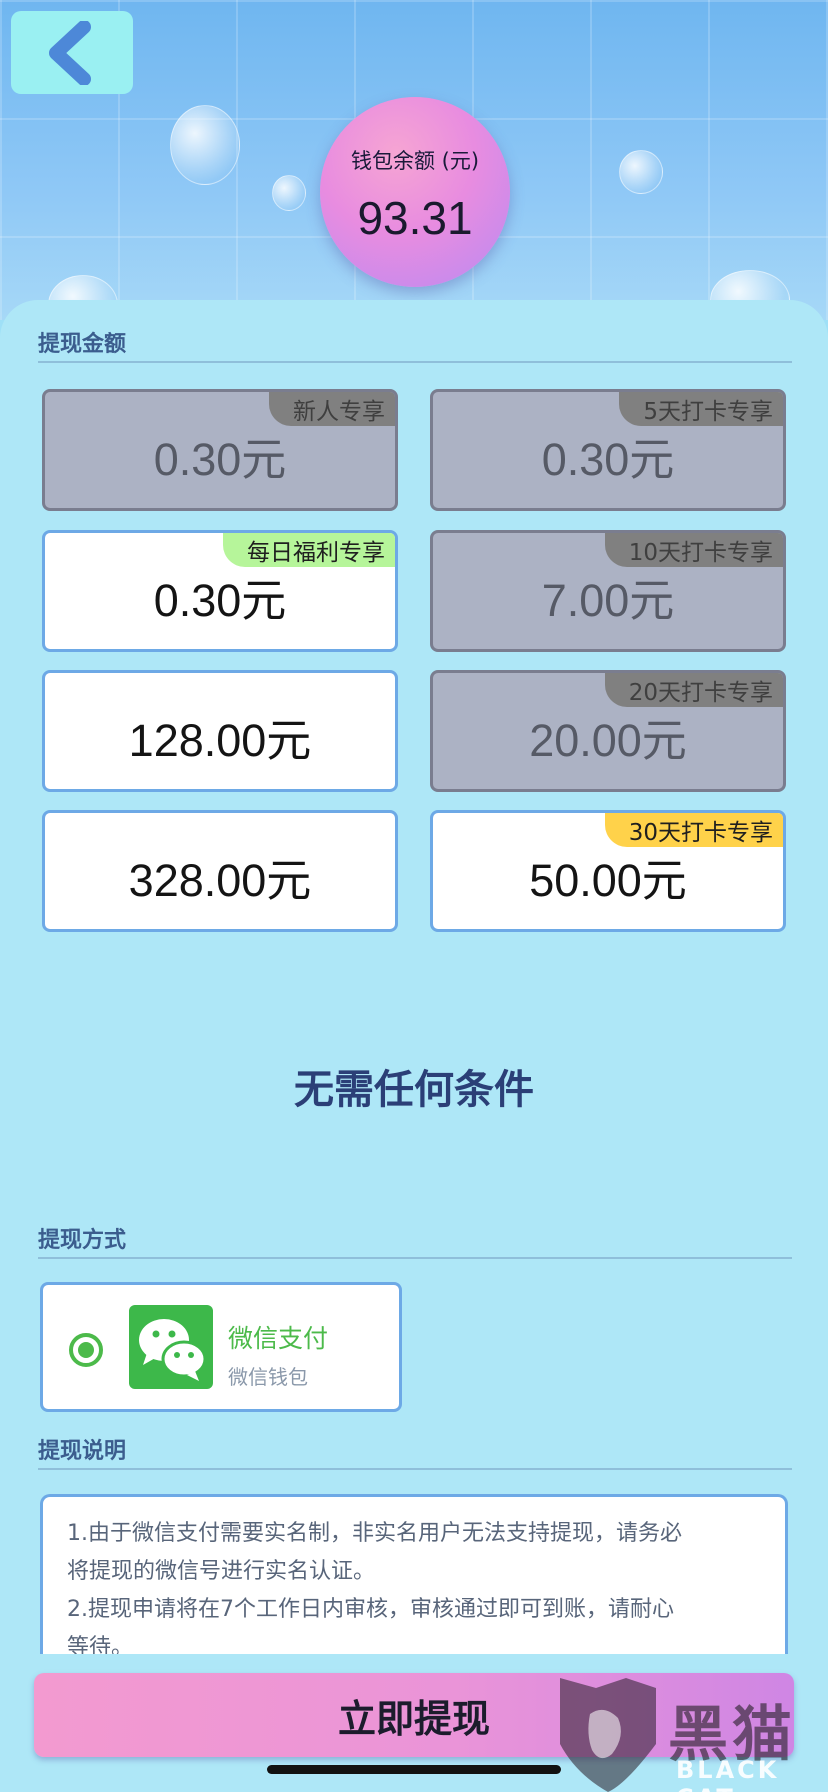  Describe the element at coordinates (82, 344) in the screenshot. I see `section-title-amount: 提现金额` at that location.